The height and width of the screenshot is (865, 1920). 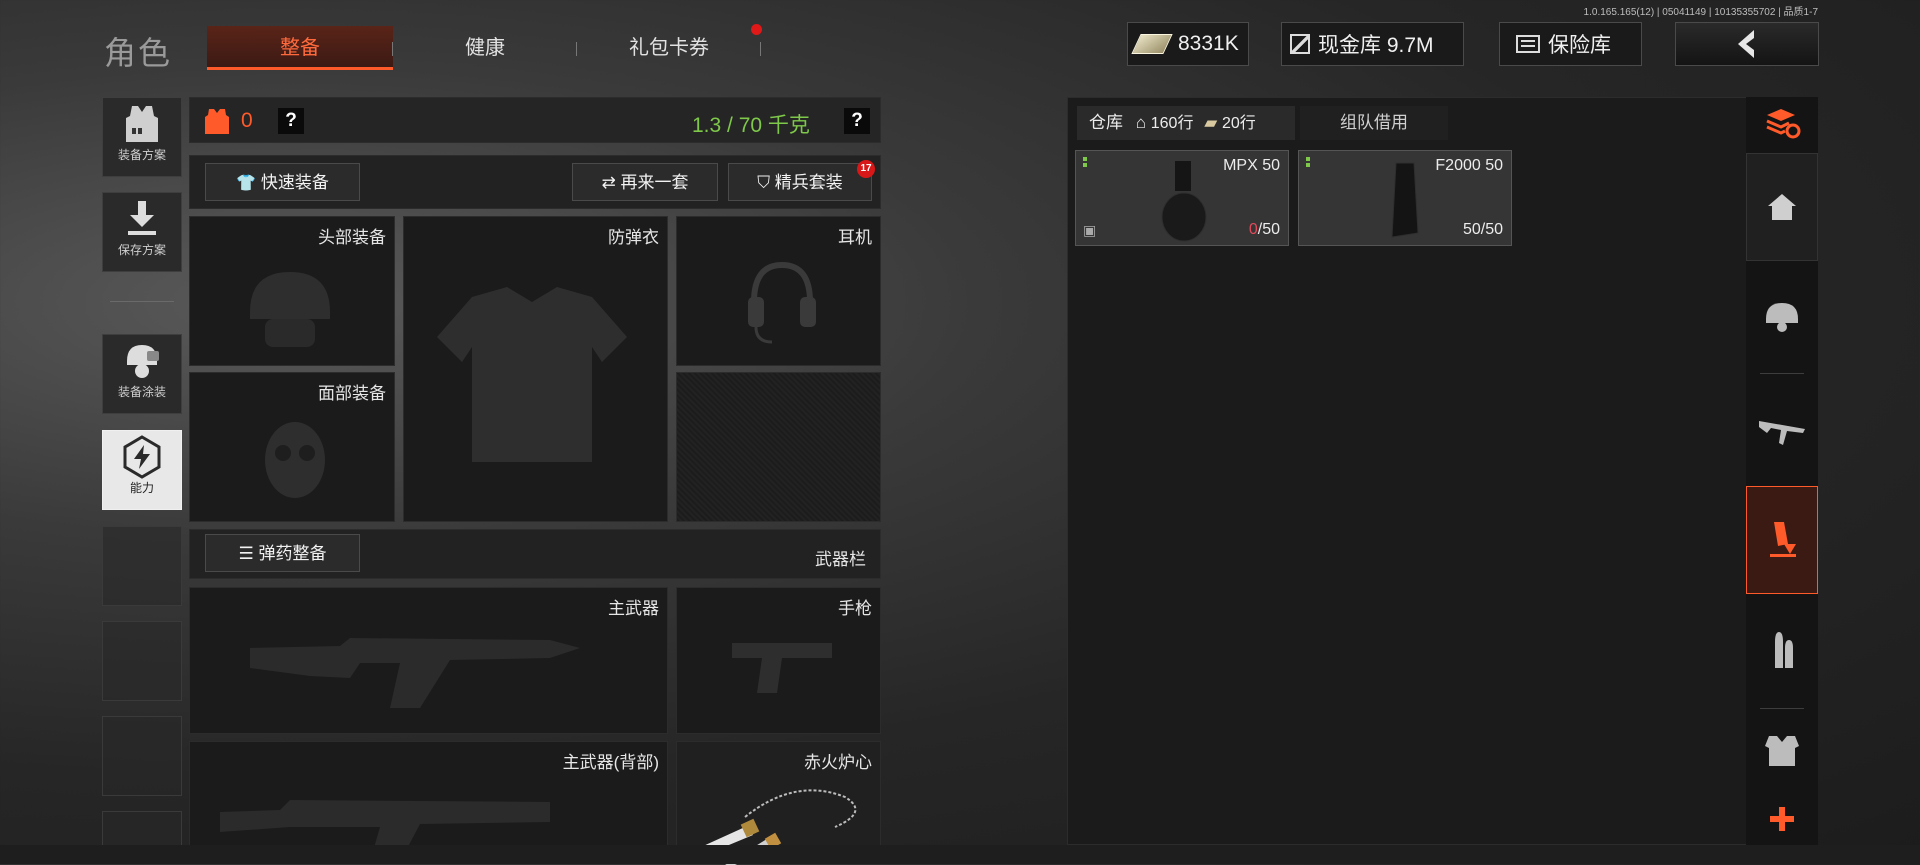 What do you see at coordinates (633, 608) in the screenshot?
I see `slot-label: 主武器` at bounding box center [633, 608].